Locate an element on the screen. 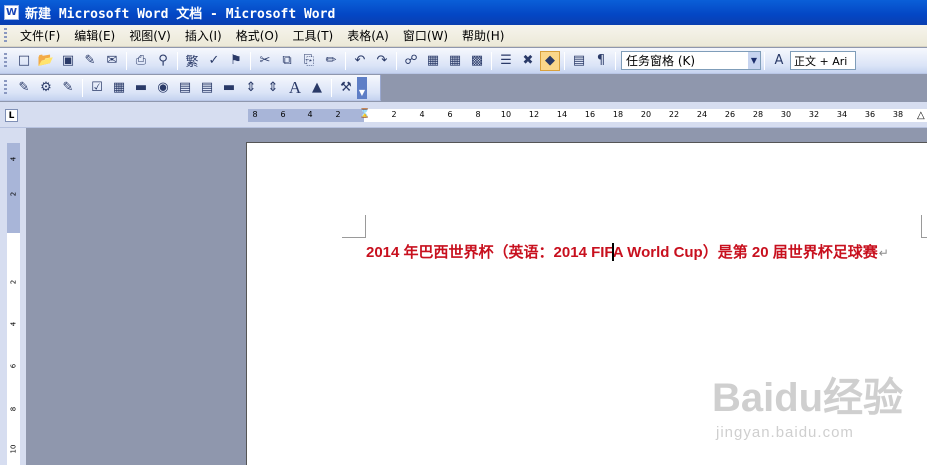 This screenshot has height=465, width=927. save-icon: ▣ is located at coordinates (68, 61).